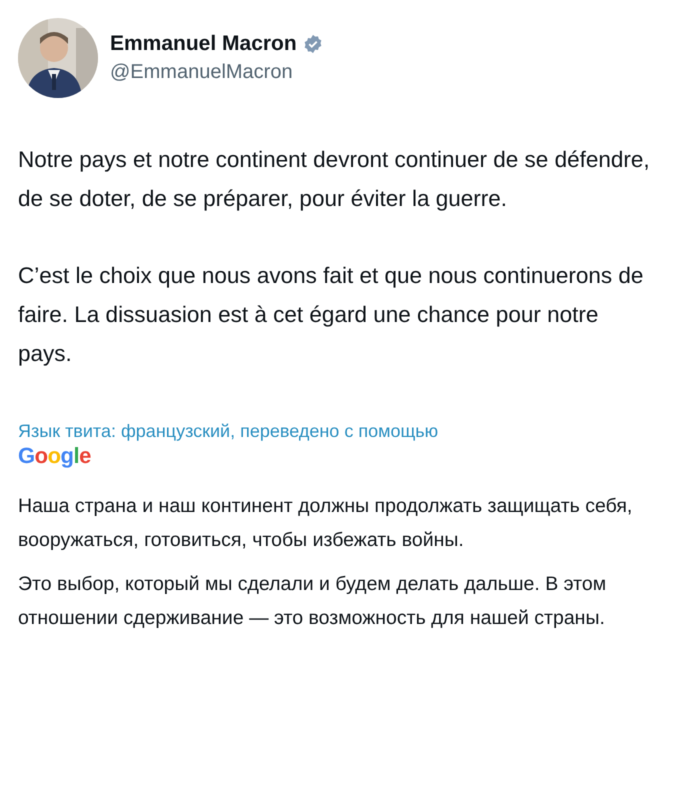  What do you see at coordinates (334, 179) in the screenshot?
I see `tweet-text: Notre pays et notre continent devront continuer de se défendre, de se doter, de se préparer, pour éviter la guerre.` at bounding box center [334, 179].